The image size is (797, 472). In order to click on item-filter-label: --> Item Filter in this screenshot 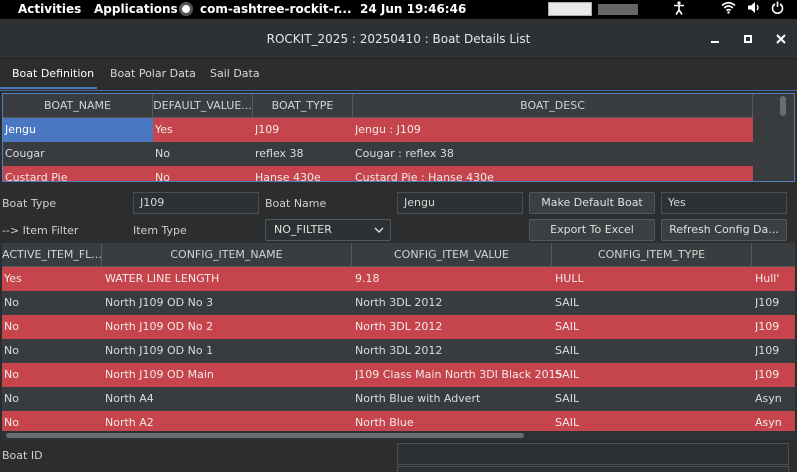, I will do `click(40, 230)`.